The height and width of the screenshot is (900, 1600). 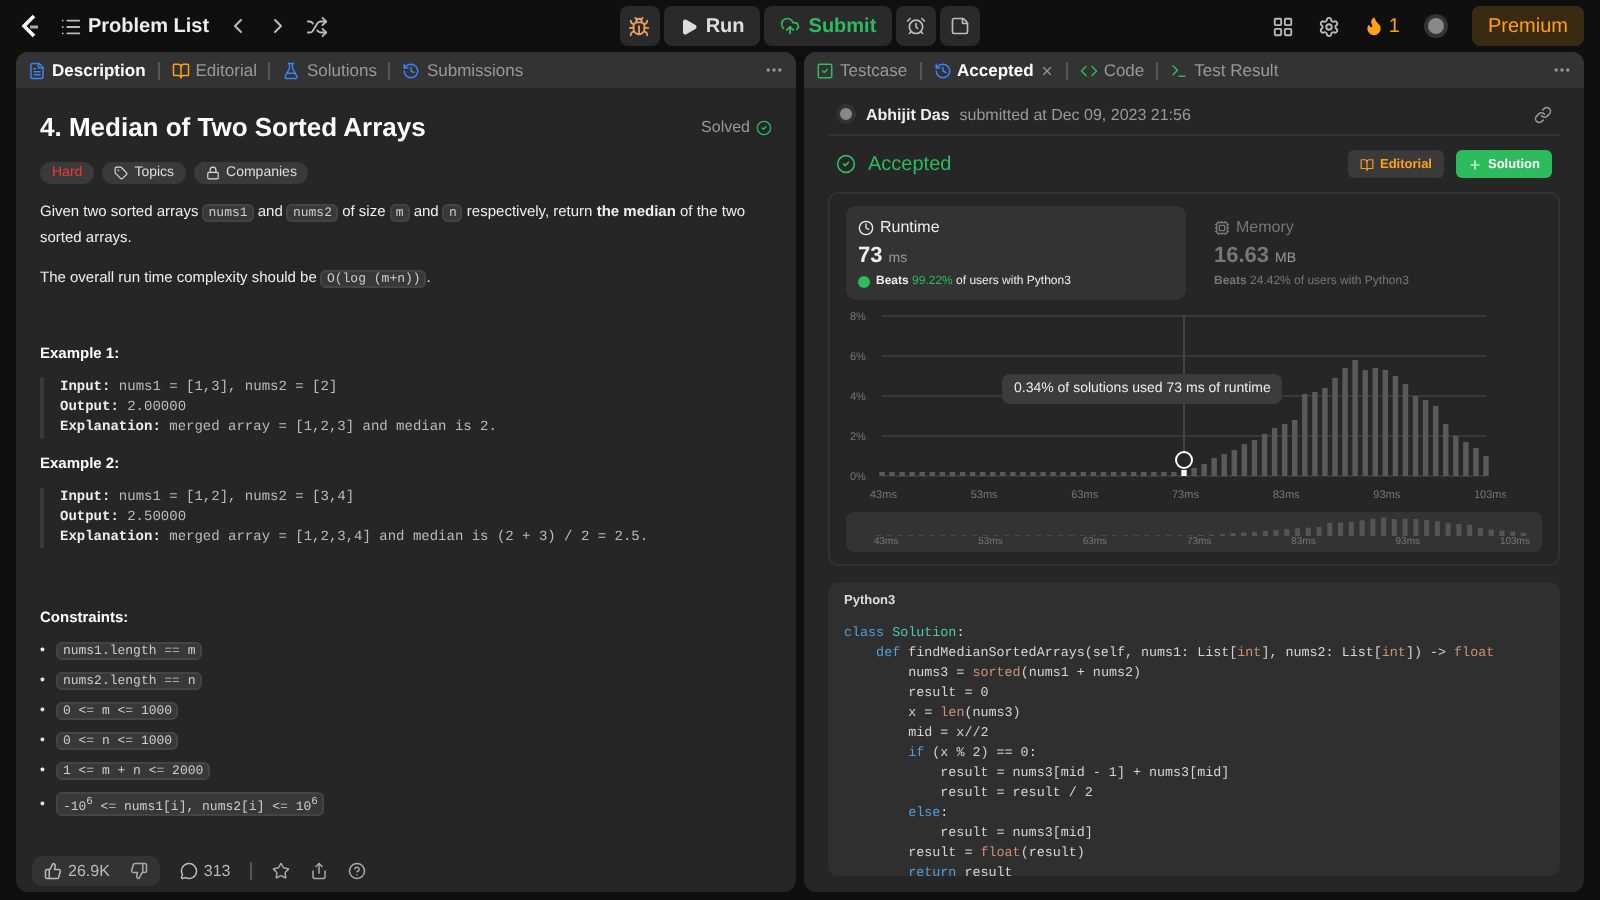 What do you see at coordinates (138, 870) in the screenshot?
I see `thumbs-down-icon` at bounding box center [138, 870].